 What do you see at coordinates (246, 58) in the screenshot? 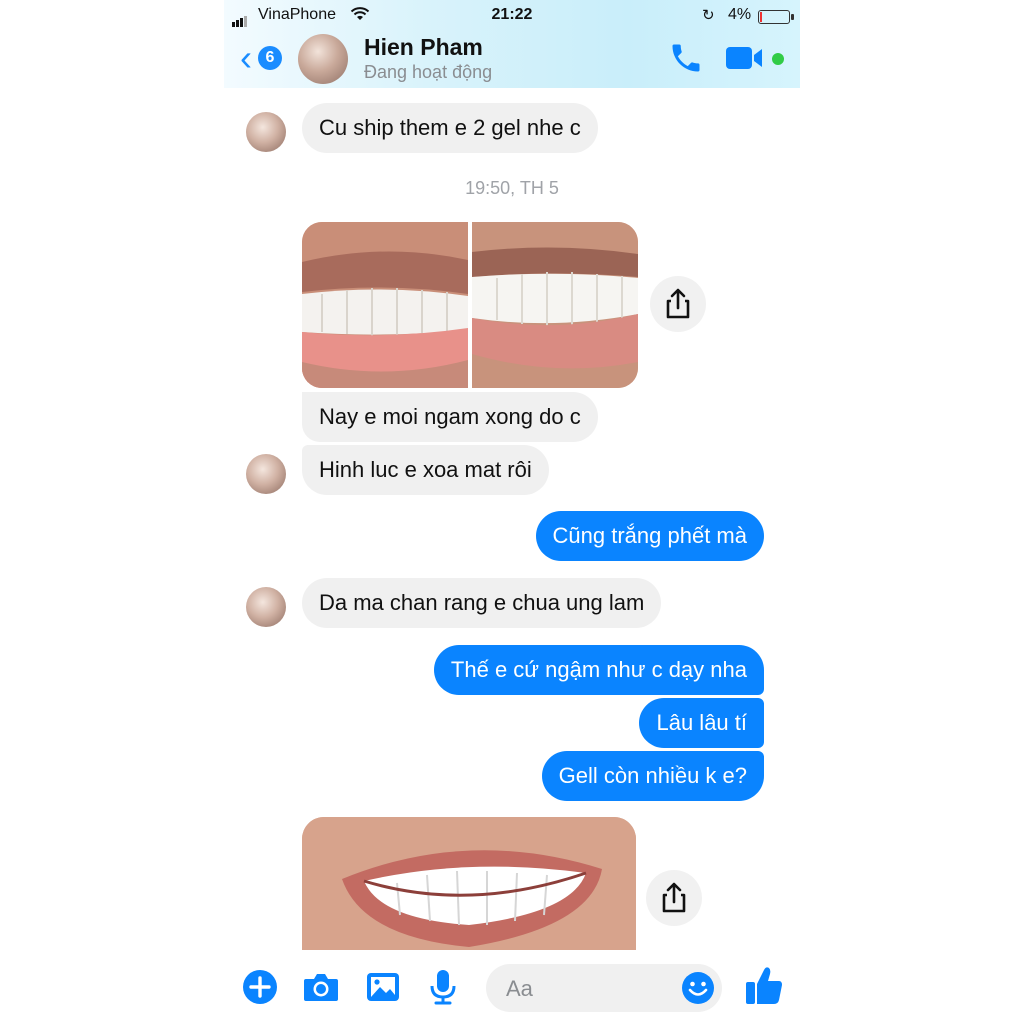
I see `back-chevron-icon: ‹` at bounding box center [246, 58].